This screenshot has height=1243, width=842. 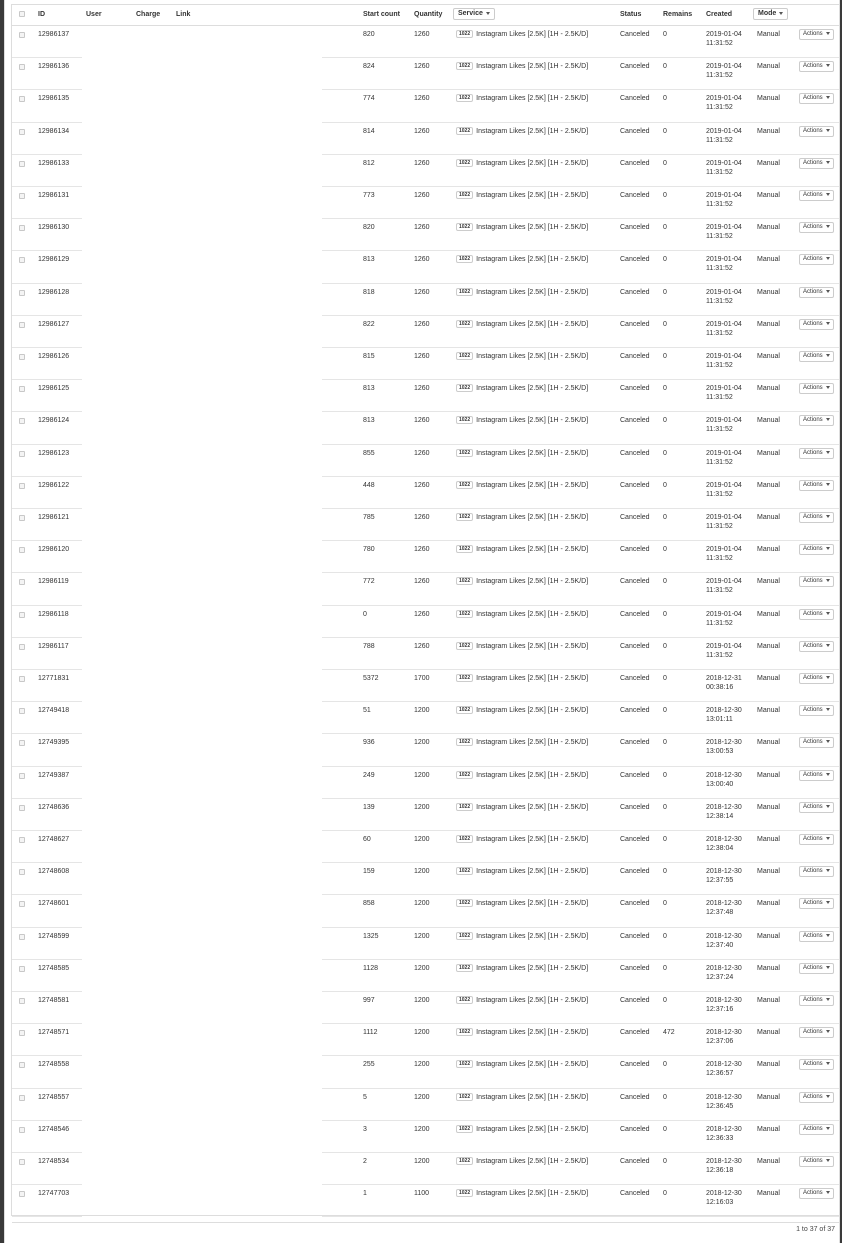 What do you see at coordinates (183, 14) in the screenshot?
I see `col-link: Link` at bounding box center [183, 14].